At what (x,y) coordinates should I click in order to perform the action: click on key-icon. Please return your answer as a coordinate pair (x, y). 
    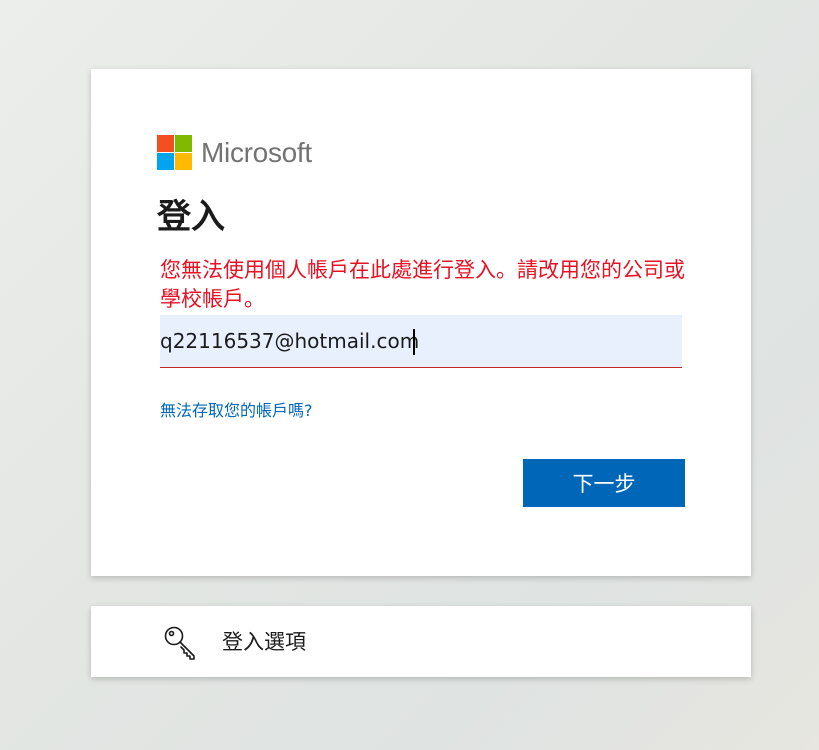
    Looking at the image, I should click on (179, 643).